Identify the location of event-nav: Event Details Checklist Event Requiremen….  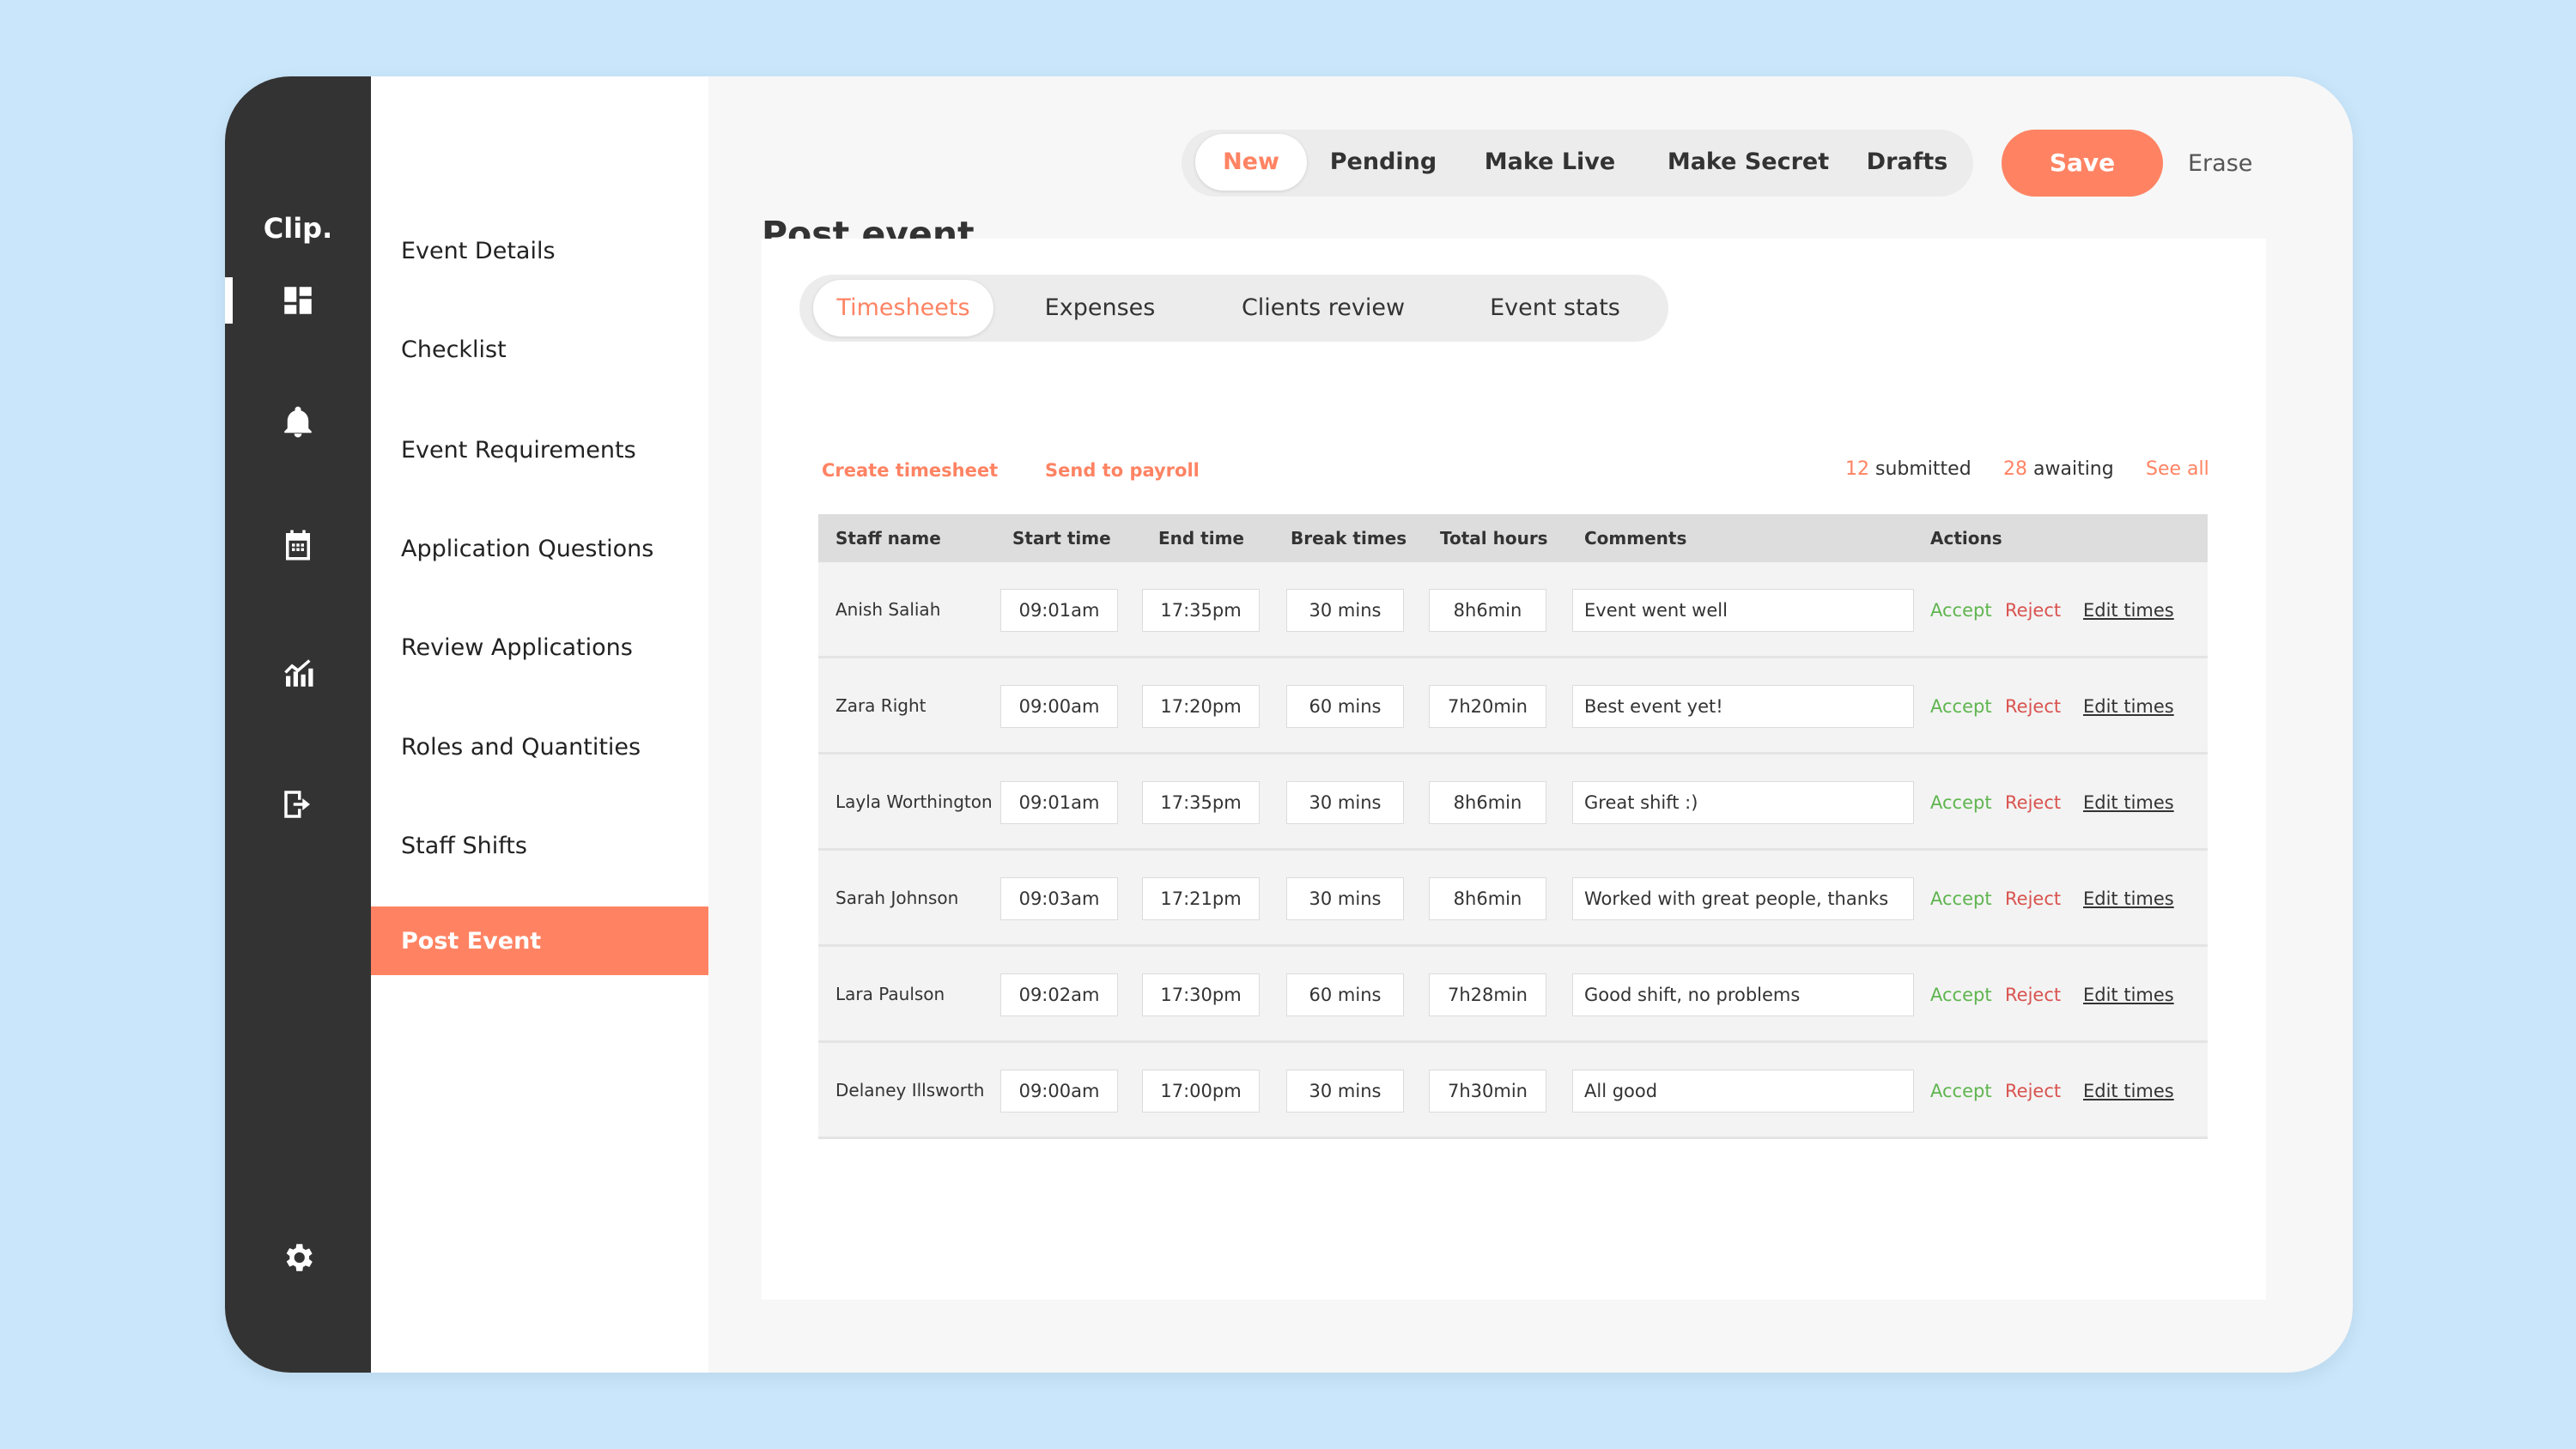
(539, 724).